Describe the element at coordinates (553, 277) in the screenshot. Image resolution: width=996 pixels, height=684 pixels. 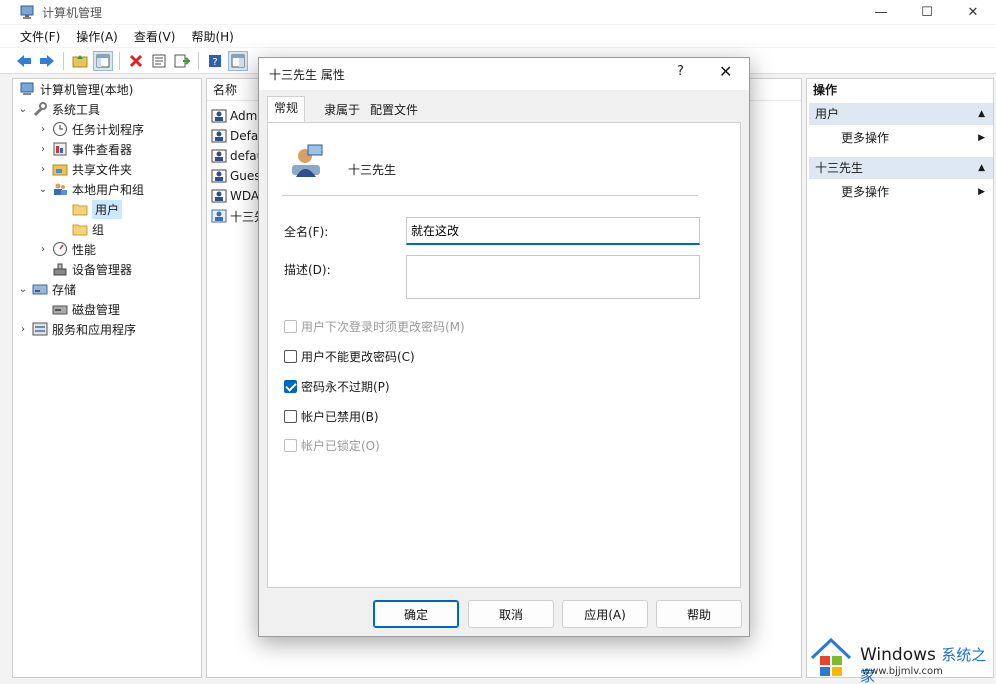
I see `description-input` at that location.